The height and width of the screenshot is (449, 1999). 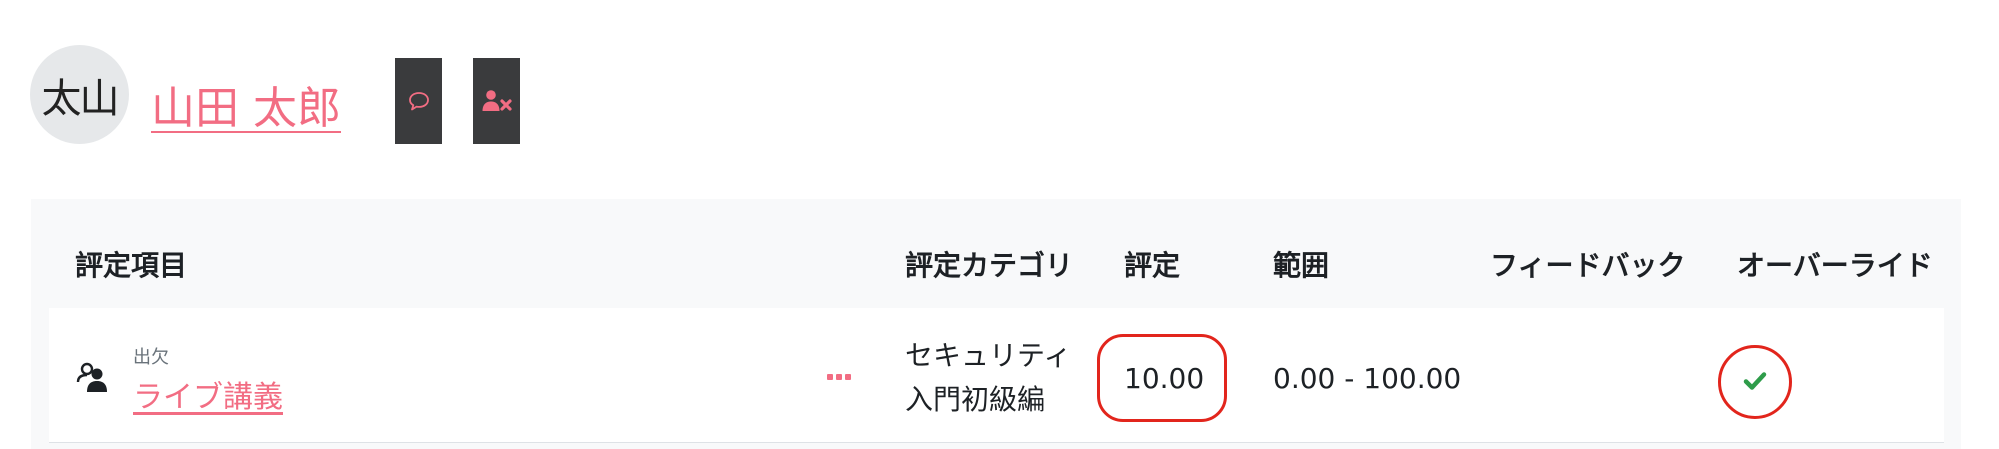 I want to click on check-icon, so click(x=1755, y=381).